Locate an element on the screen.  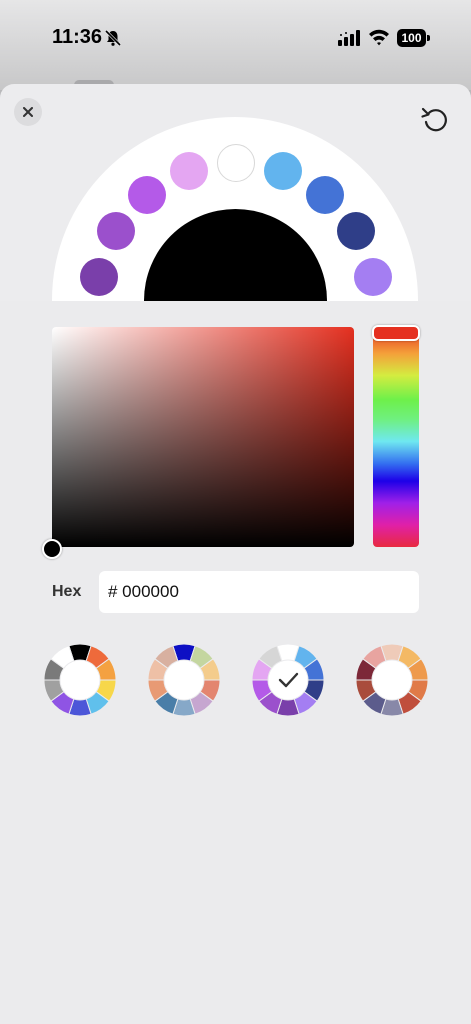
close-button is located at coordinates (28, 112).